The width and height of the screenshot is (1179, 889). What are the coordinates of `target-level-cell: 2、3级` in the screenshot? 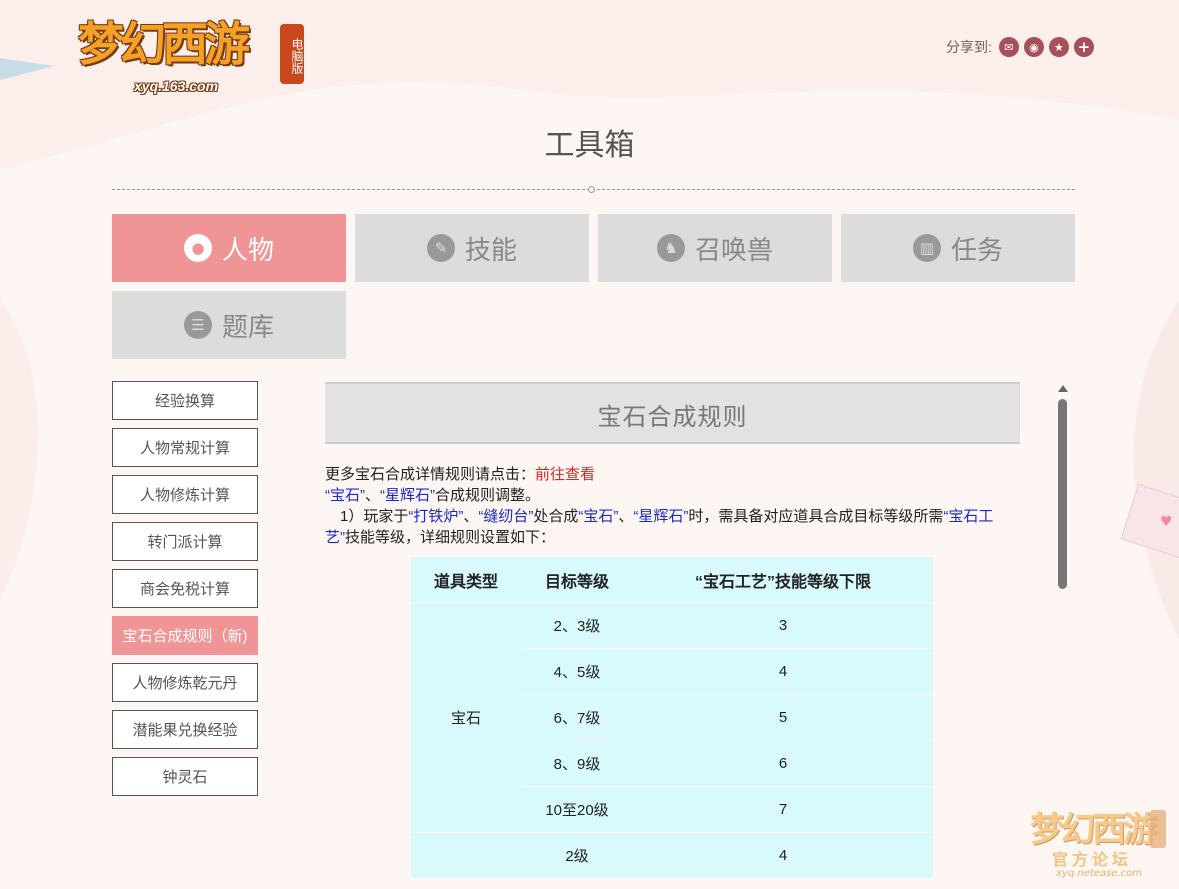 It's located at (577, 625).